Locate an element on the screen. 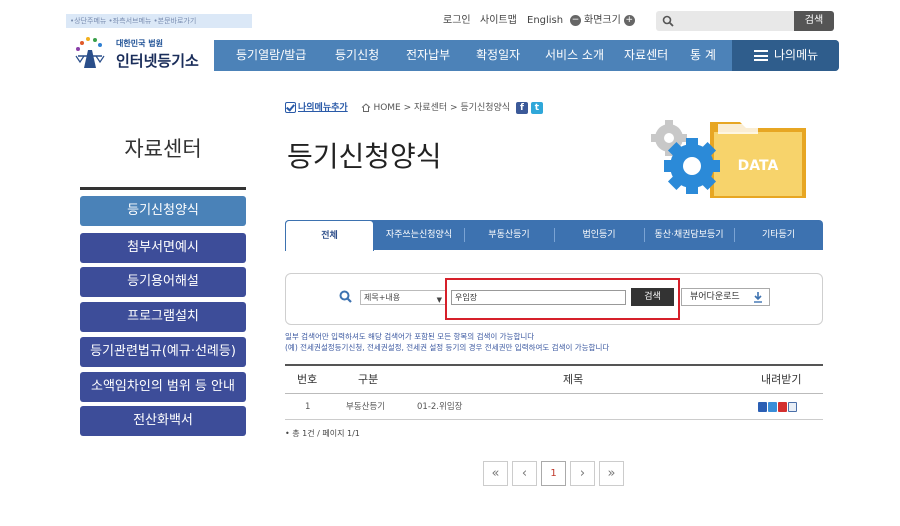 This screenshot has height=526, width=900. header-category: 구분 is located at coordinates (368, 379).